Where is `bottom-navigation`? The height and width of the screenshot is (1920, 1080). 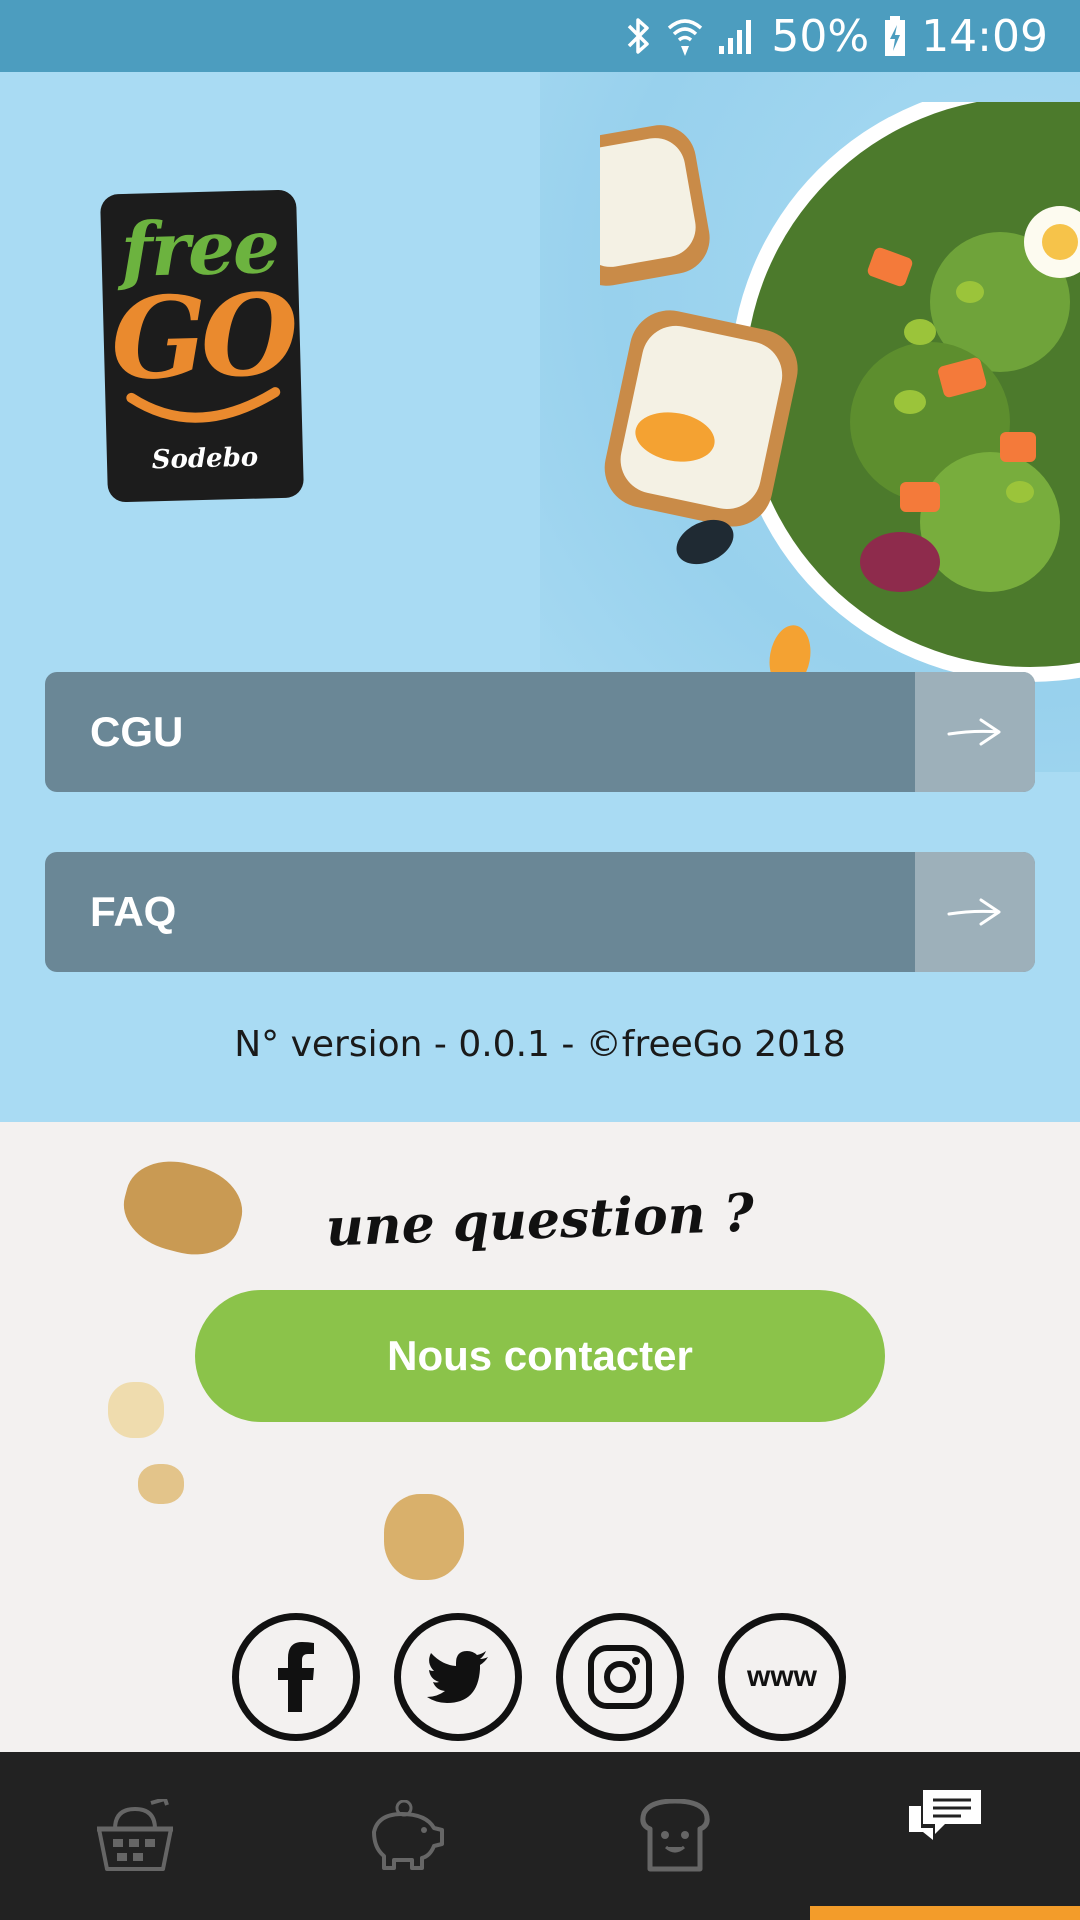 bottom-navigation is located at coordinates (540, 1836).